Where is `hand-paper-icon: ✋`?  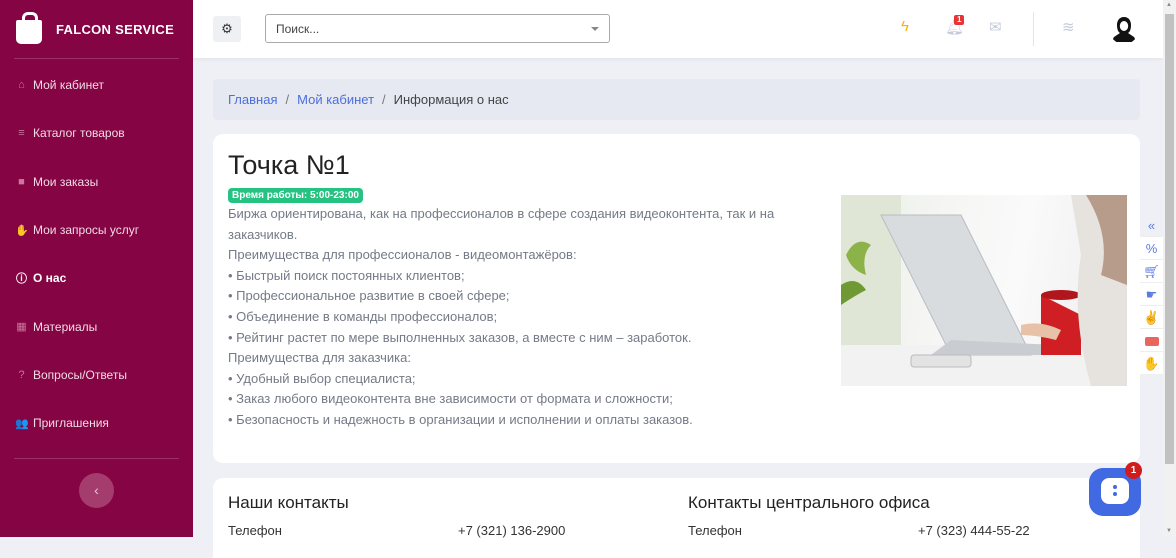 hand-paper-icon: ✋ is located at coordinates (1151, 363).